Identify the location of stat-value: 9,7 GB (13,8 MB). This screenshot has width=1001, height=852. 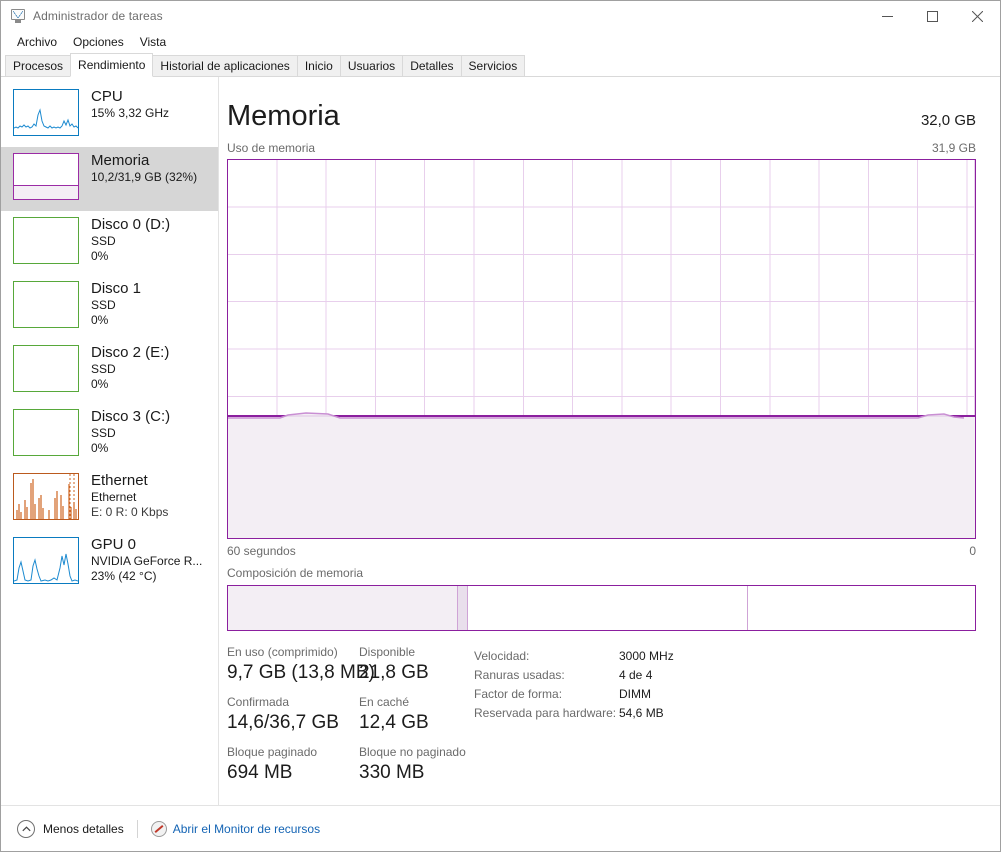
(301, 672).